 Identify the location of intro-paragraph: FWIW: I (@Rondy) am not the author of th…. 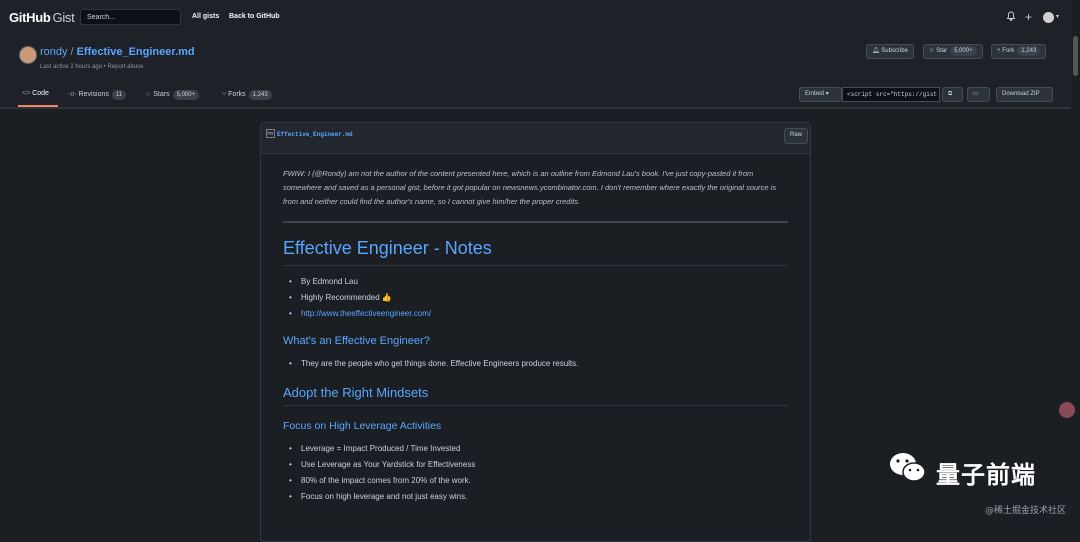
(530, 187).